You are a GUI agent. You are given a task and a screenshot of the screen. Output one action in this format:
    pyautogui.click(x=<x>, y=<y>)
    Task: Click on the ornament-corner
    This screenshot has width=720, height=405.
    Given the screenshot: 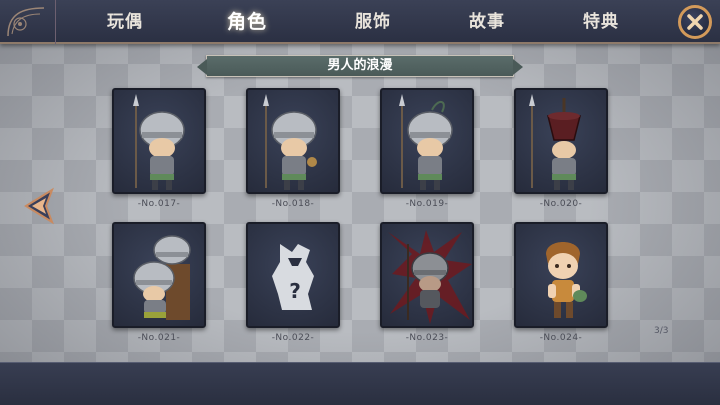 What is the action you would take?
    pyautogui.click(x=28, y=22)
    